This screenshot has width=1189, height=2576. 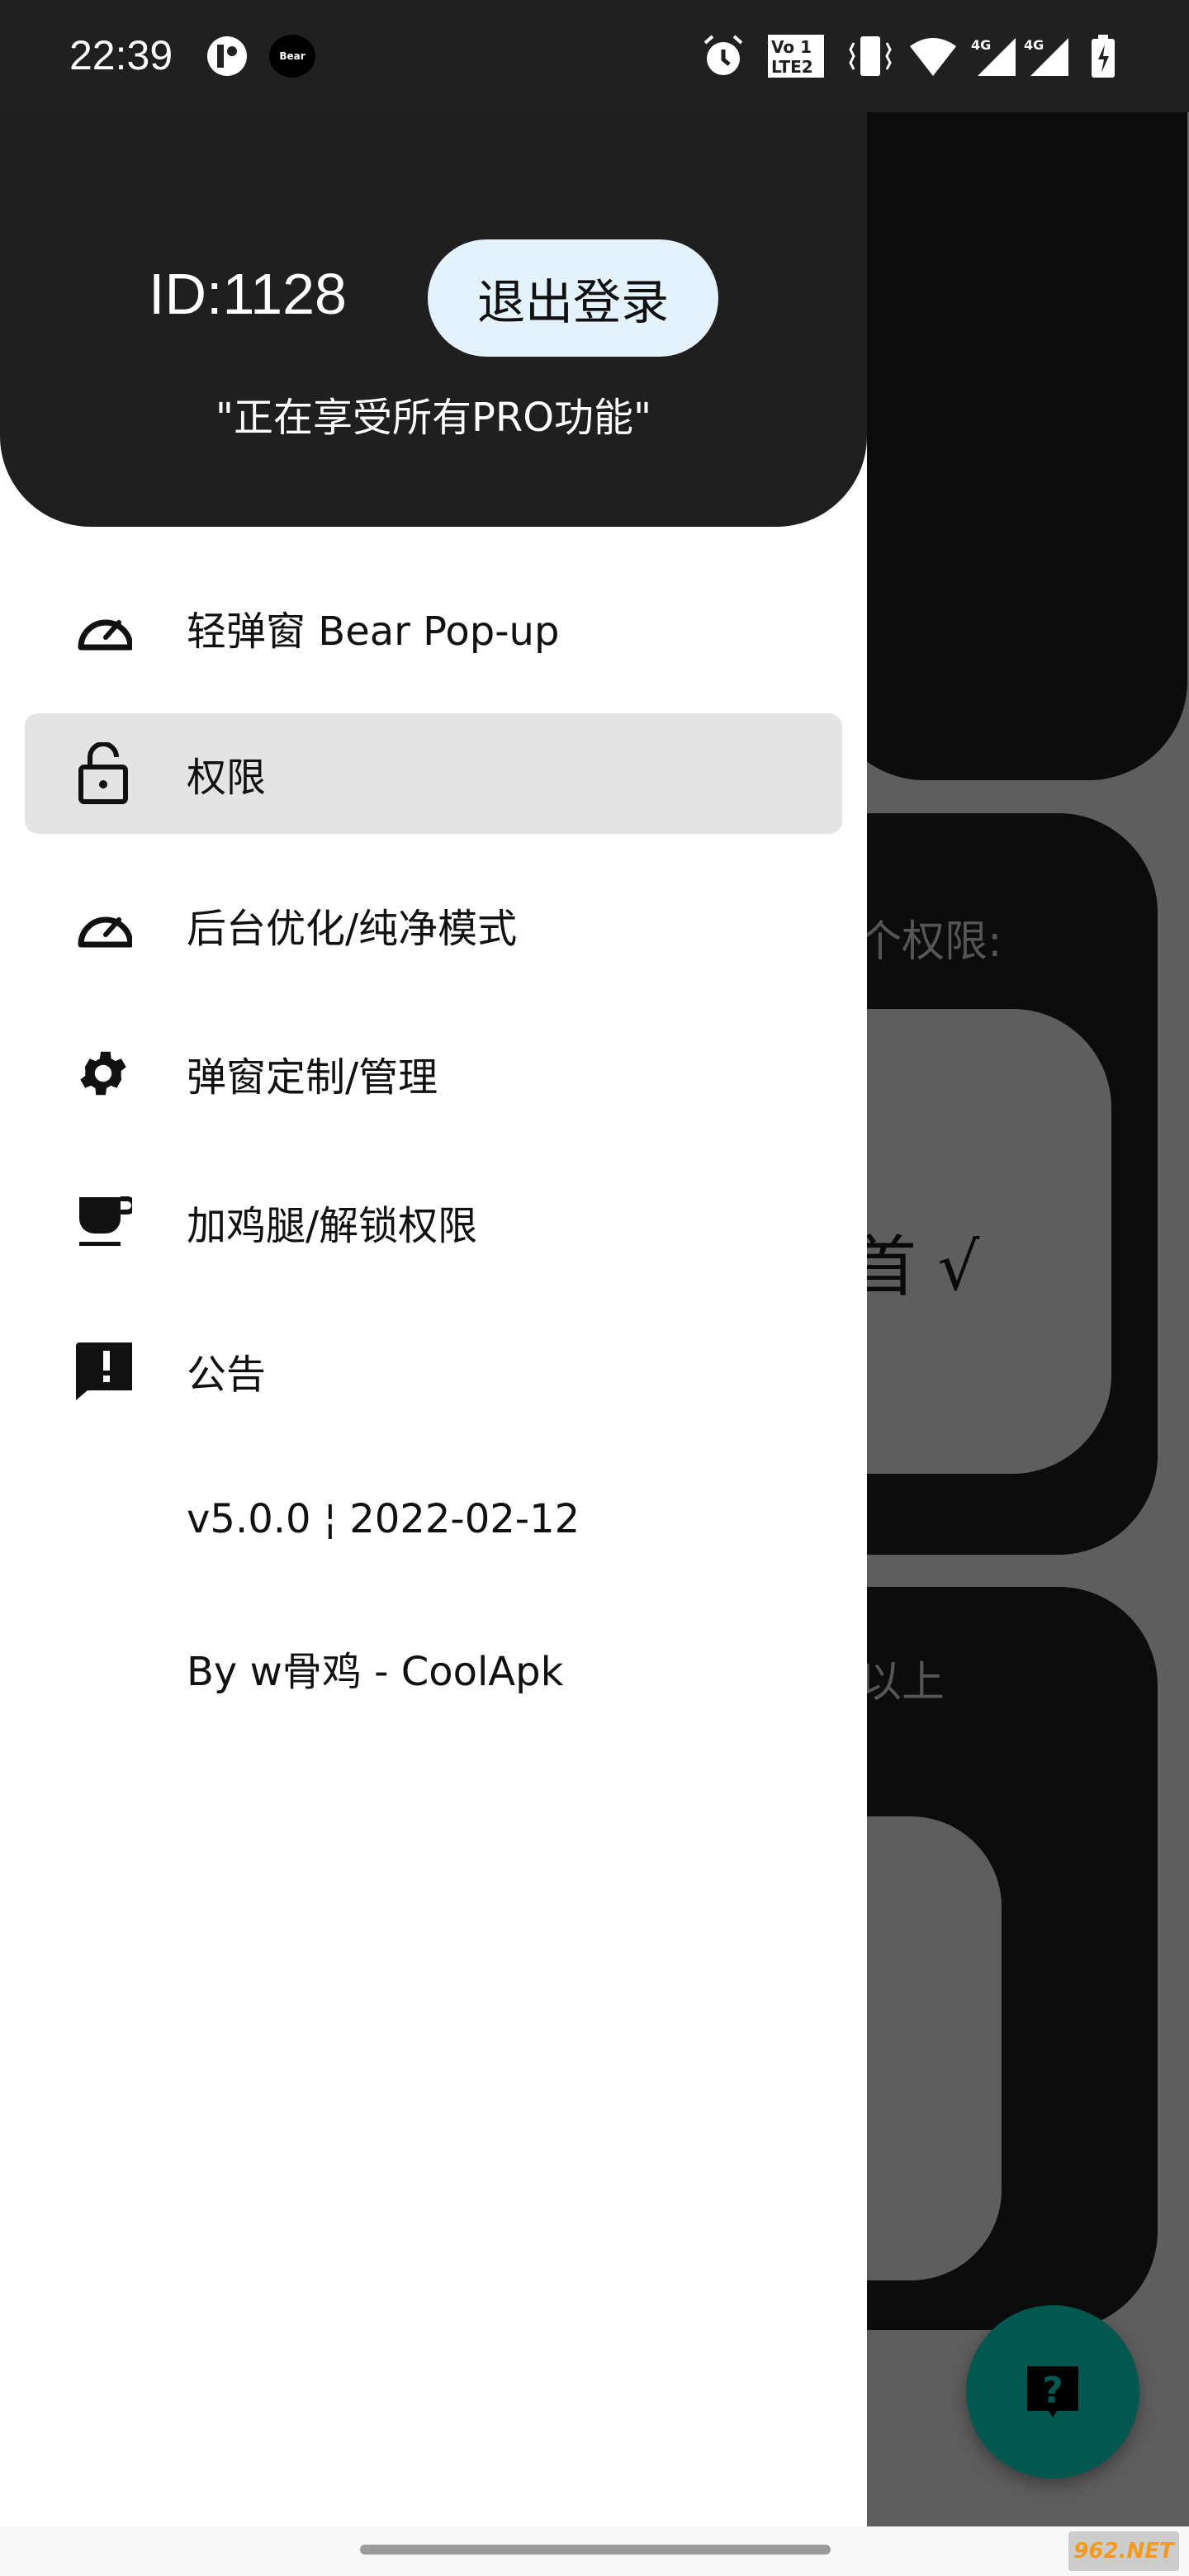 I want to click on pro-status: "正在享受所有PRO功能", so click(x=433, y=418).